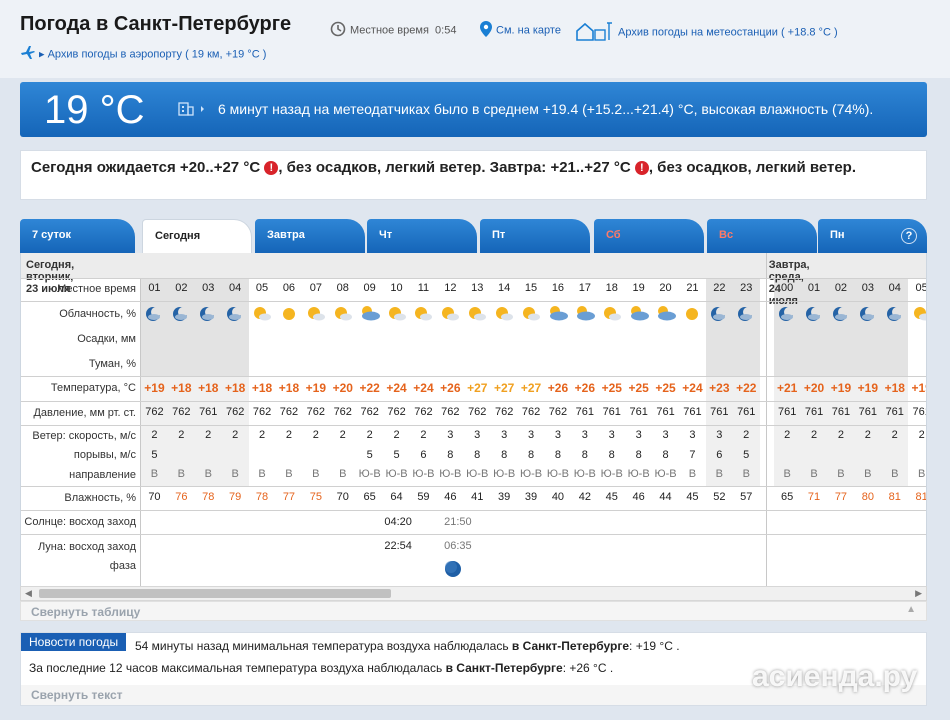  What do you see at coordinates (84, 413) in the screenshot?
I see `row-label-pressure: Давление, мм рт. ст.` at bounding box center [84, 413].